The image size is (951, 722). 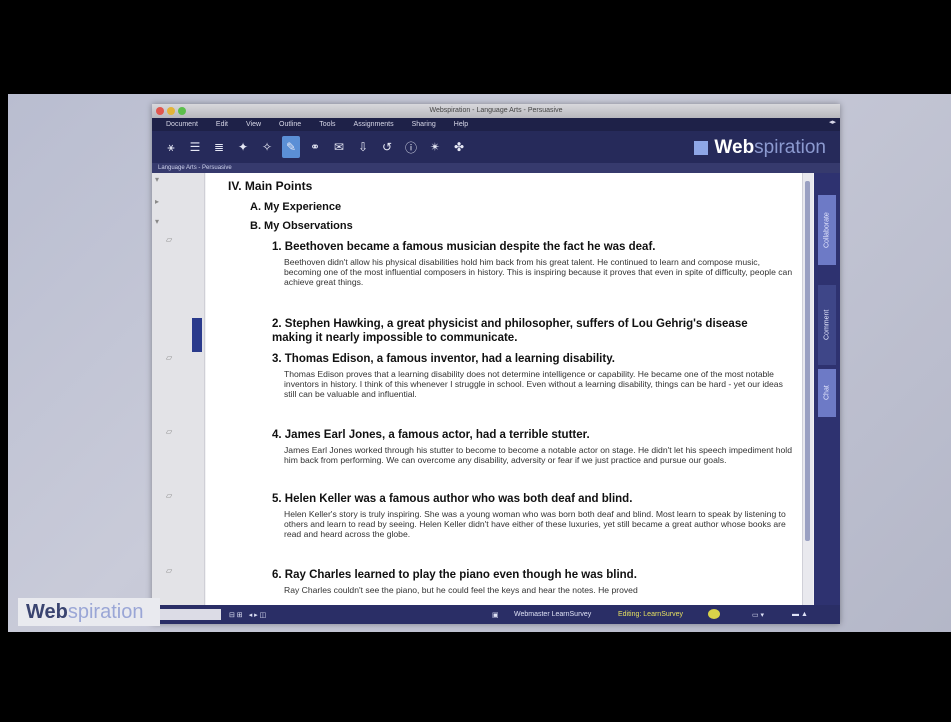 I want to click on menu-document: Document, so click(x=182, y=124).